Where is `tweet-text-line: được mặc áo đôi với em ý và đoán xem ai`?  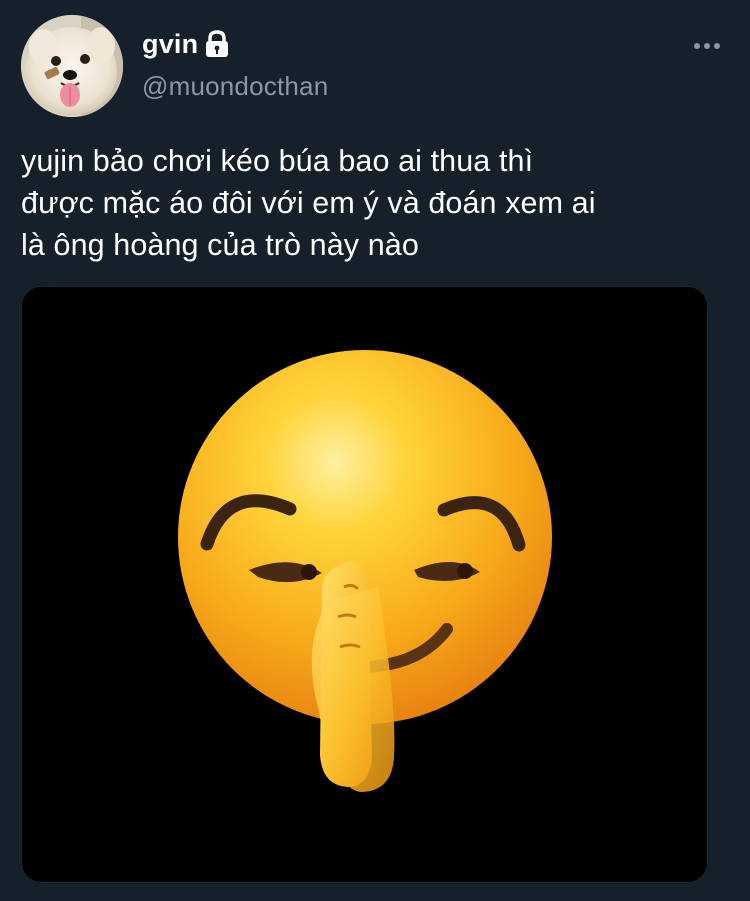
tweet-text-line: được mặc áo đôi với em ý và đoán xem ai is located at coordinates (308, 203).